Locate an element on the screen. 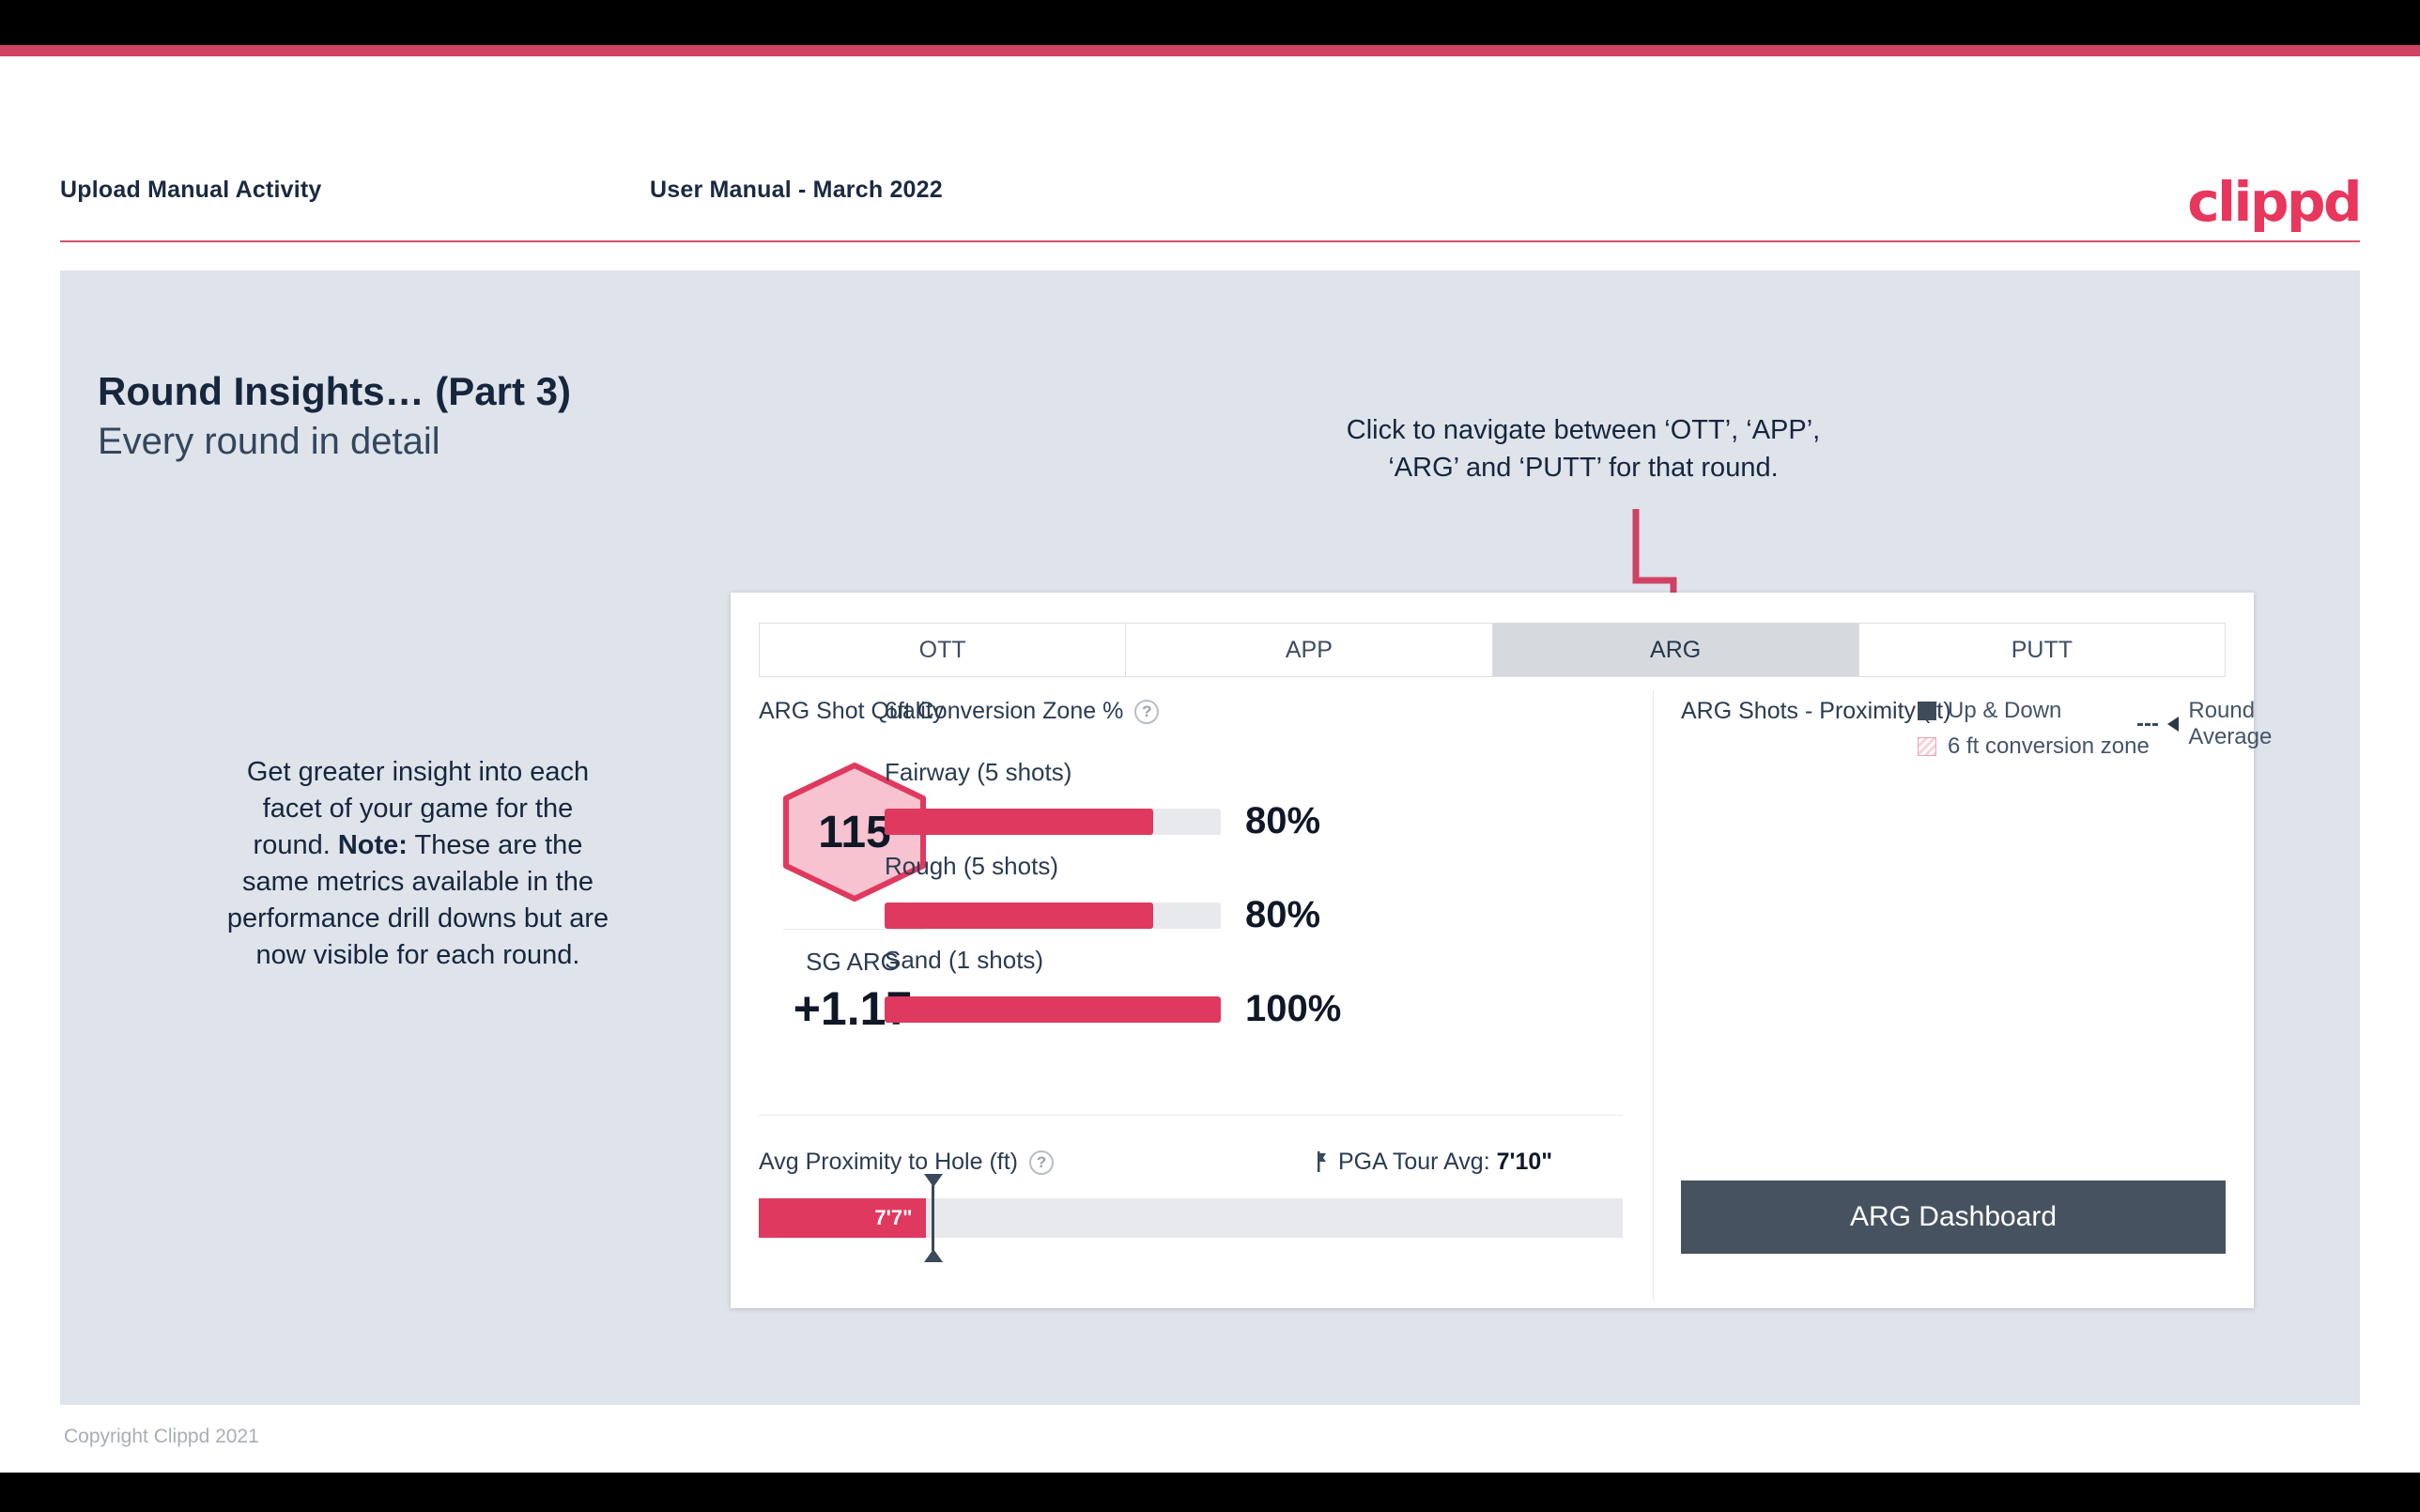  shot-category-tabs: OTT APP ARG PUTT is located at coordinates (1492, 650).